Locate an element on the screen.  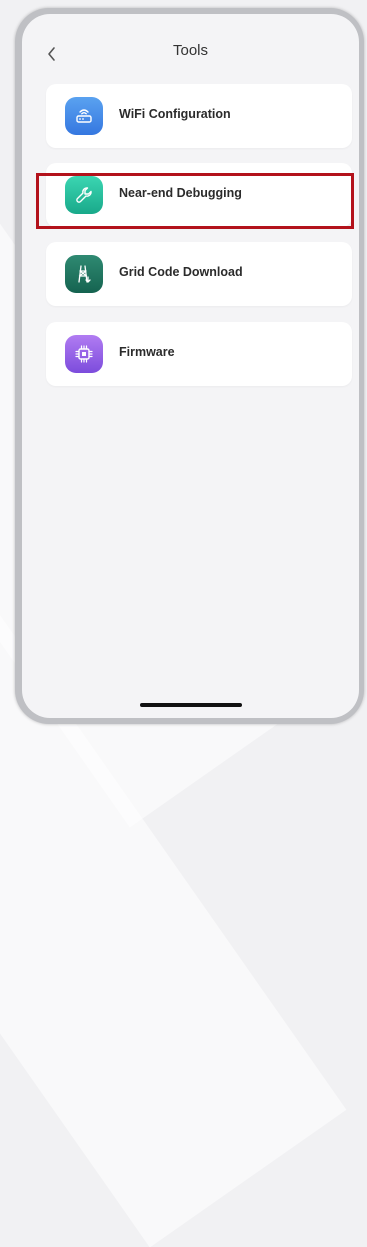
tower-icon is located at coordinates (84, 274).